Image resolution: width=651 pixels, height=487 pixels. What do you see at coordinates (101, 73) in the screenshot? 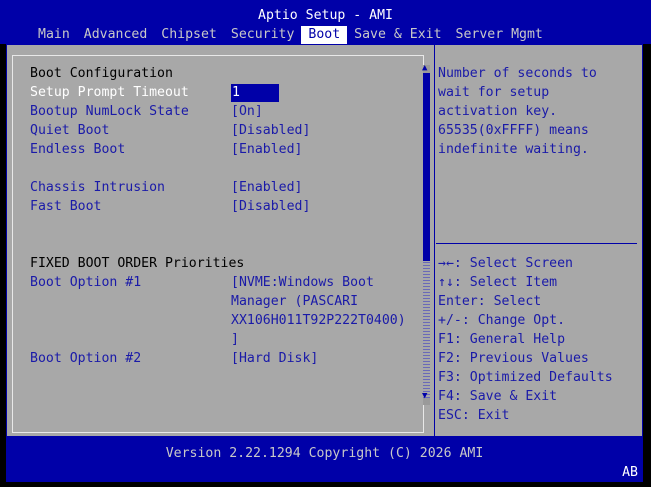
I see `section-boot-configuration: Boot Configuration` at bounding box center [101, 73].